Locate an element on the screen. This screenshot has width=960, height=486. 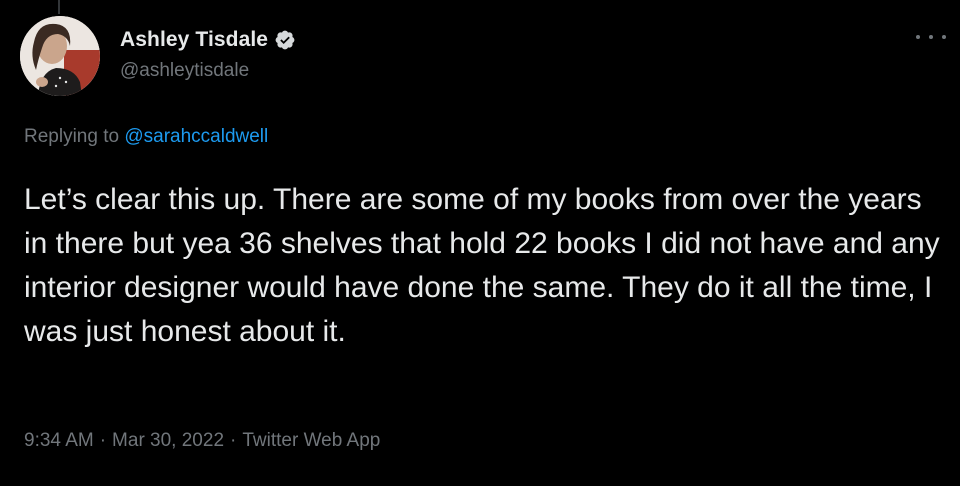
reply-mention-link: @sarahccaldwell is located at coordinates (196, 136).